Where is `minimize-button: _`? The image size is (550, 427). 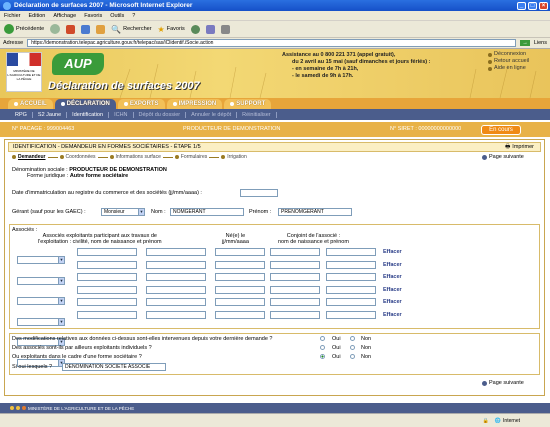 minimize-button: _ is located at coordinates (521, 5).